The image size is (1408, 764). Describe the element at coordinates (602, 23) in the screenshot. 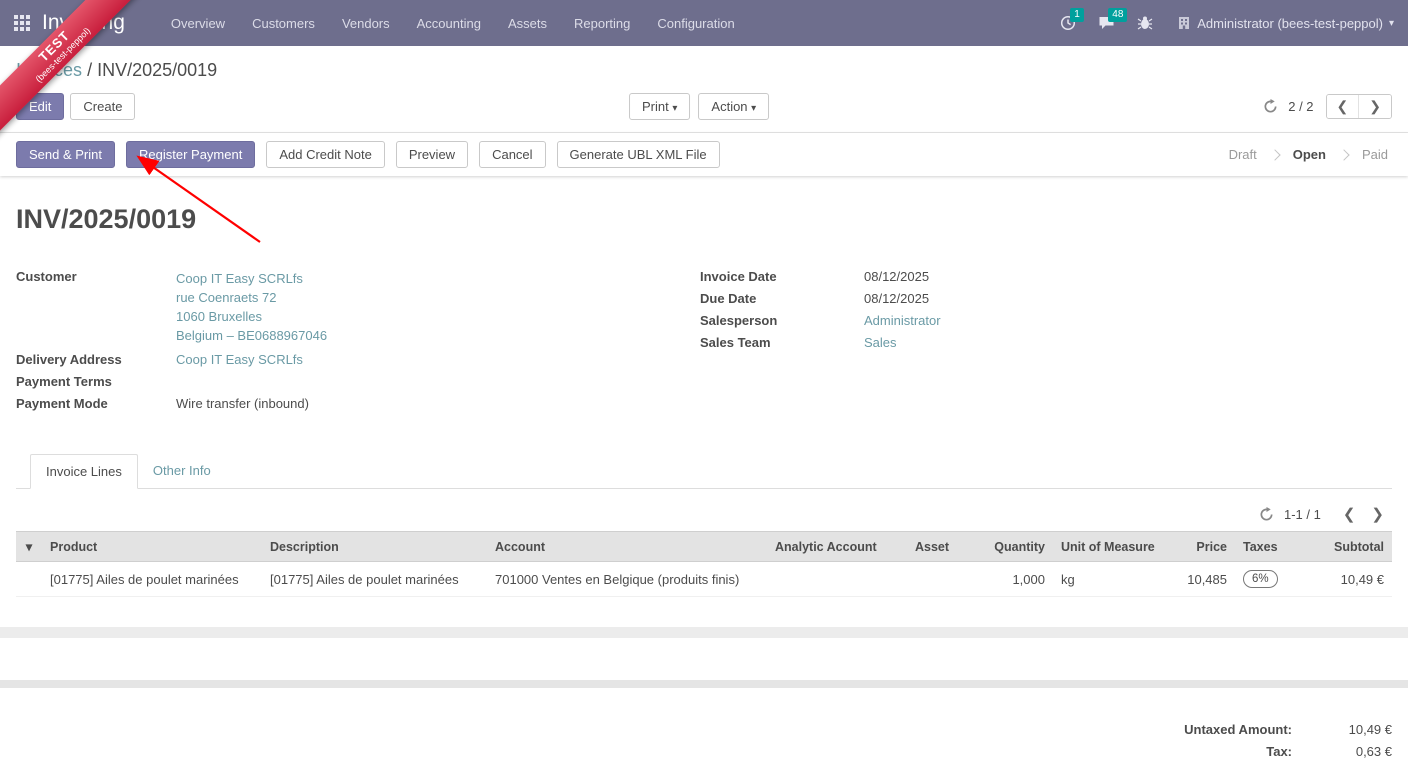

I see `nav-item-reporting: Reporting` at that location.